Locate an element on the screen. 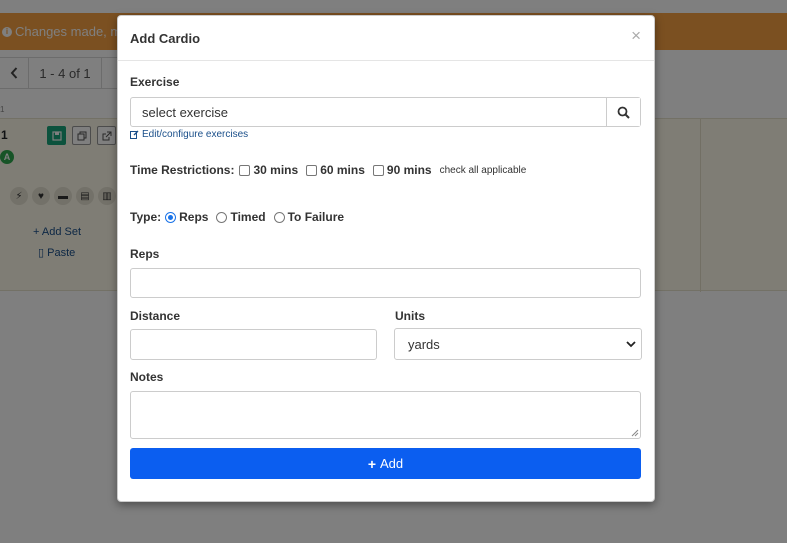 This screenshot has height=543, width=787. radio-to-failure is located at coordinates (279, 217).